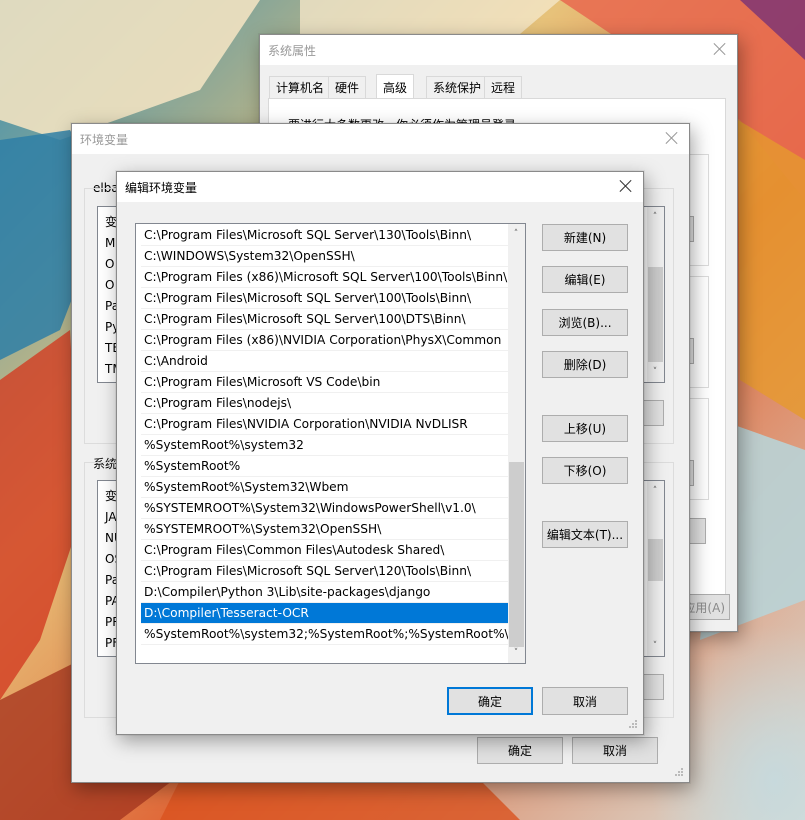 This screenshot has width=805, height=820. I want to click on user-vars-scrollbar: ˄ ˅, so click(655, 294).